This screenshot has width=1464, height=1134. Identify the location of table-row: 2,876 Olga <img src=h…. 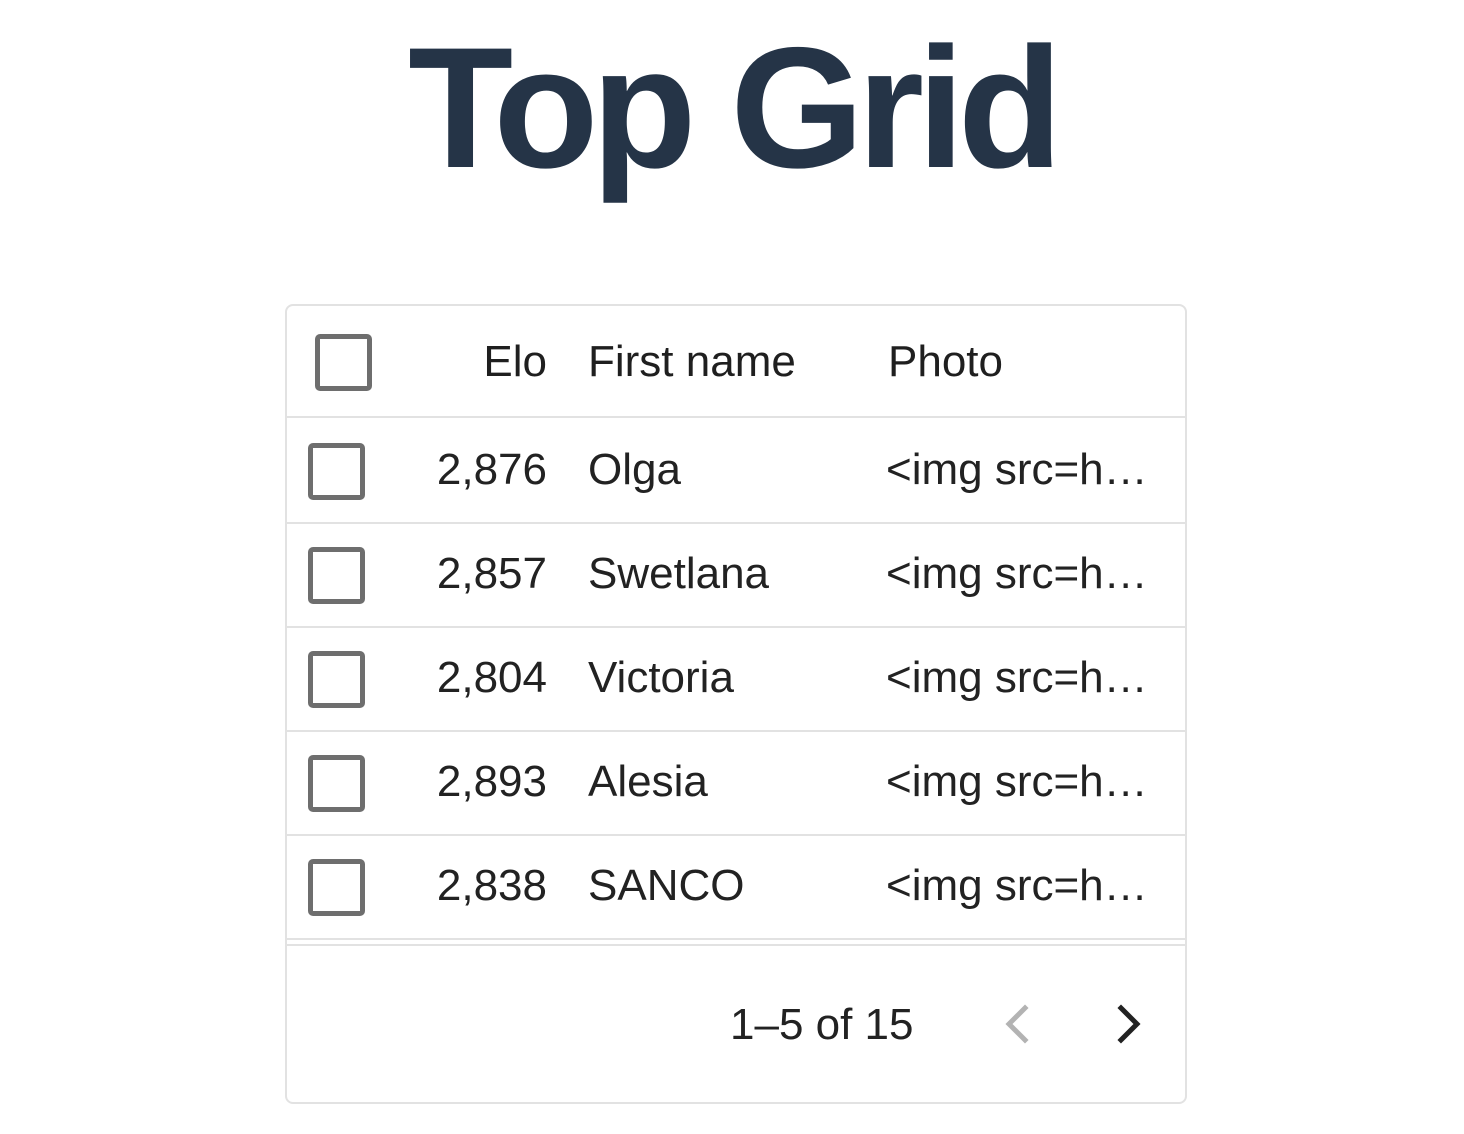
(736, 472).